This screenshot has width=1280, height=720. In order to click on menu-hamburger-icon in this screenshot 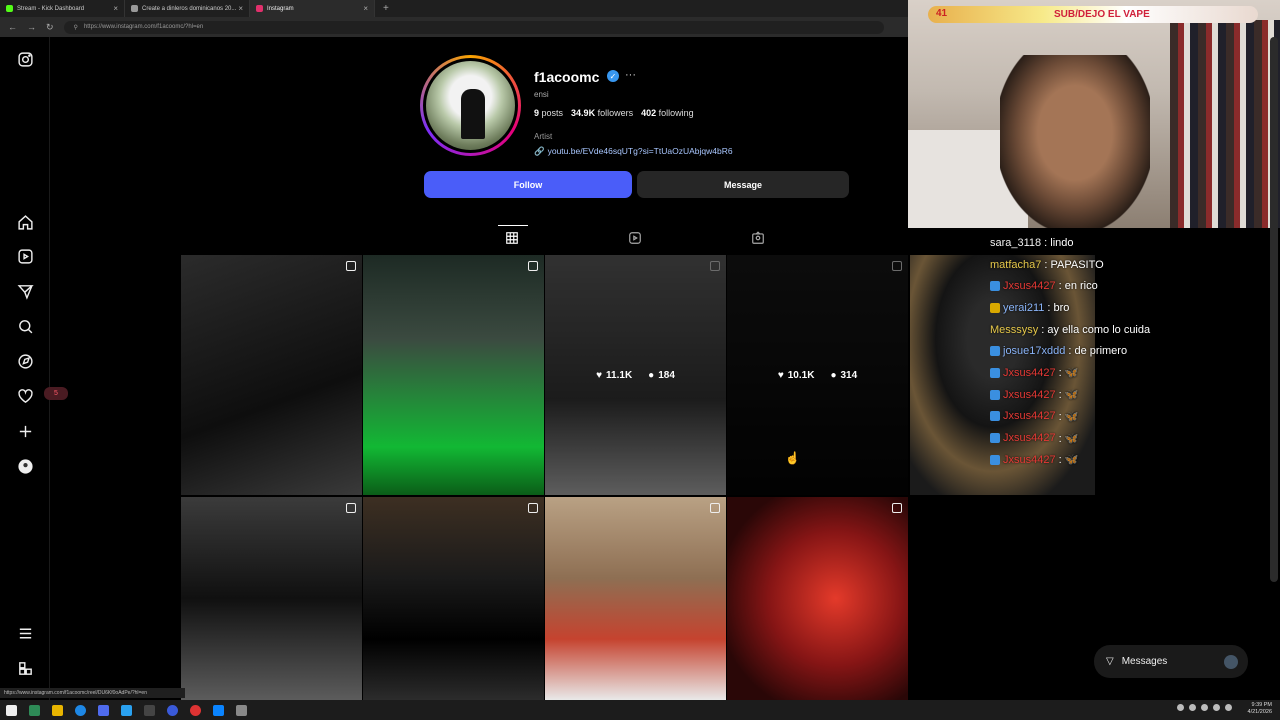, I will do `click(25, 633)`.